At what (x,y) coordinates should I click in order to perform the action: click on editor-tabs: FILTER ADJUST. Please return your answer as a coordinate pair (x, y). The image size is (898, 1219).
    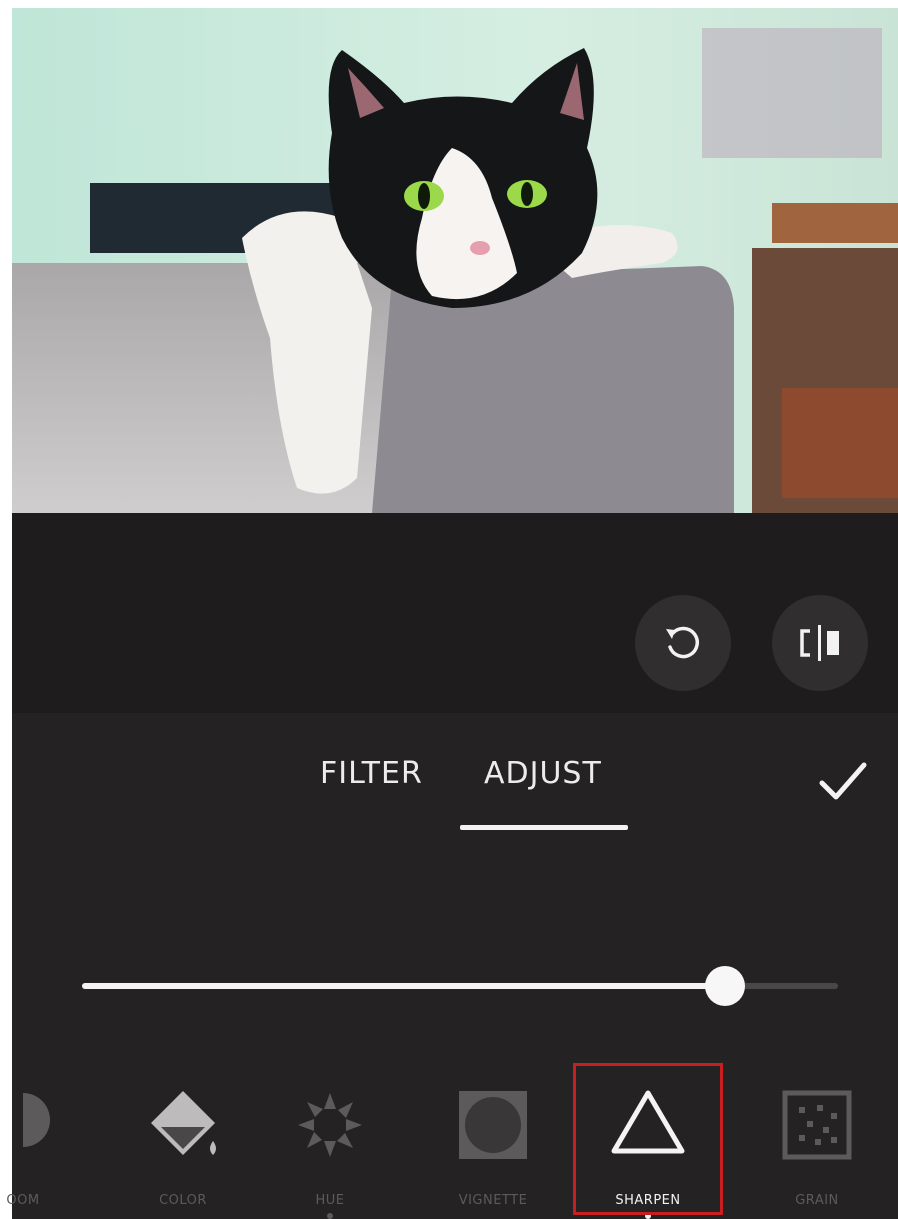
    Looking at the image, I should click on (455, 789).